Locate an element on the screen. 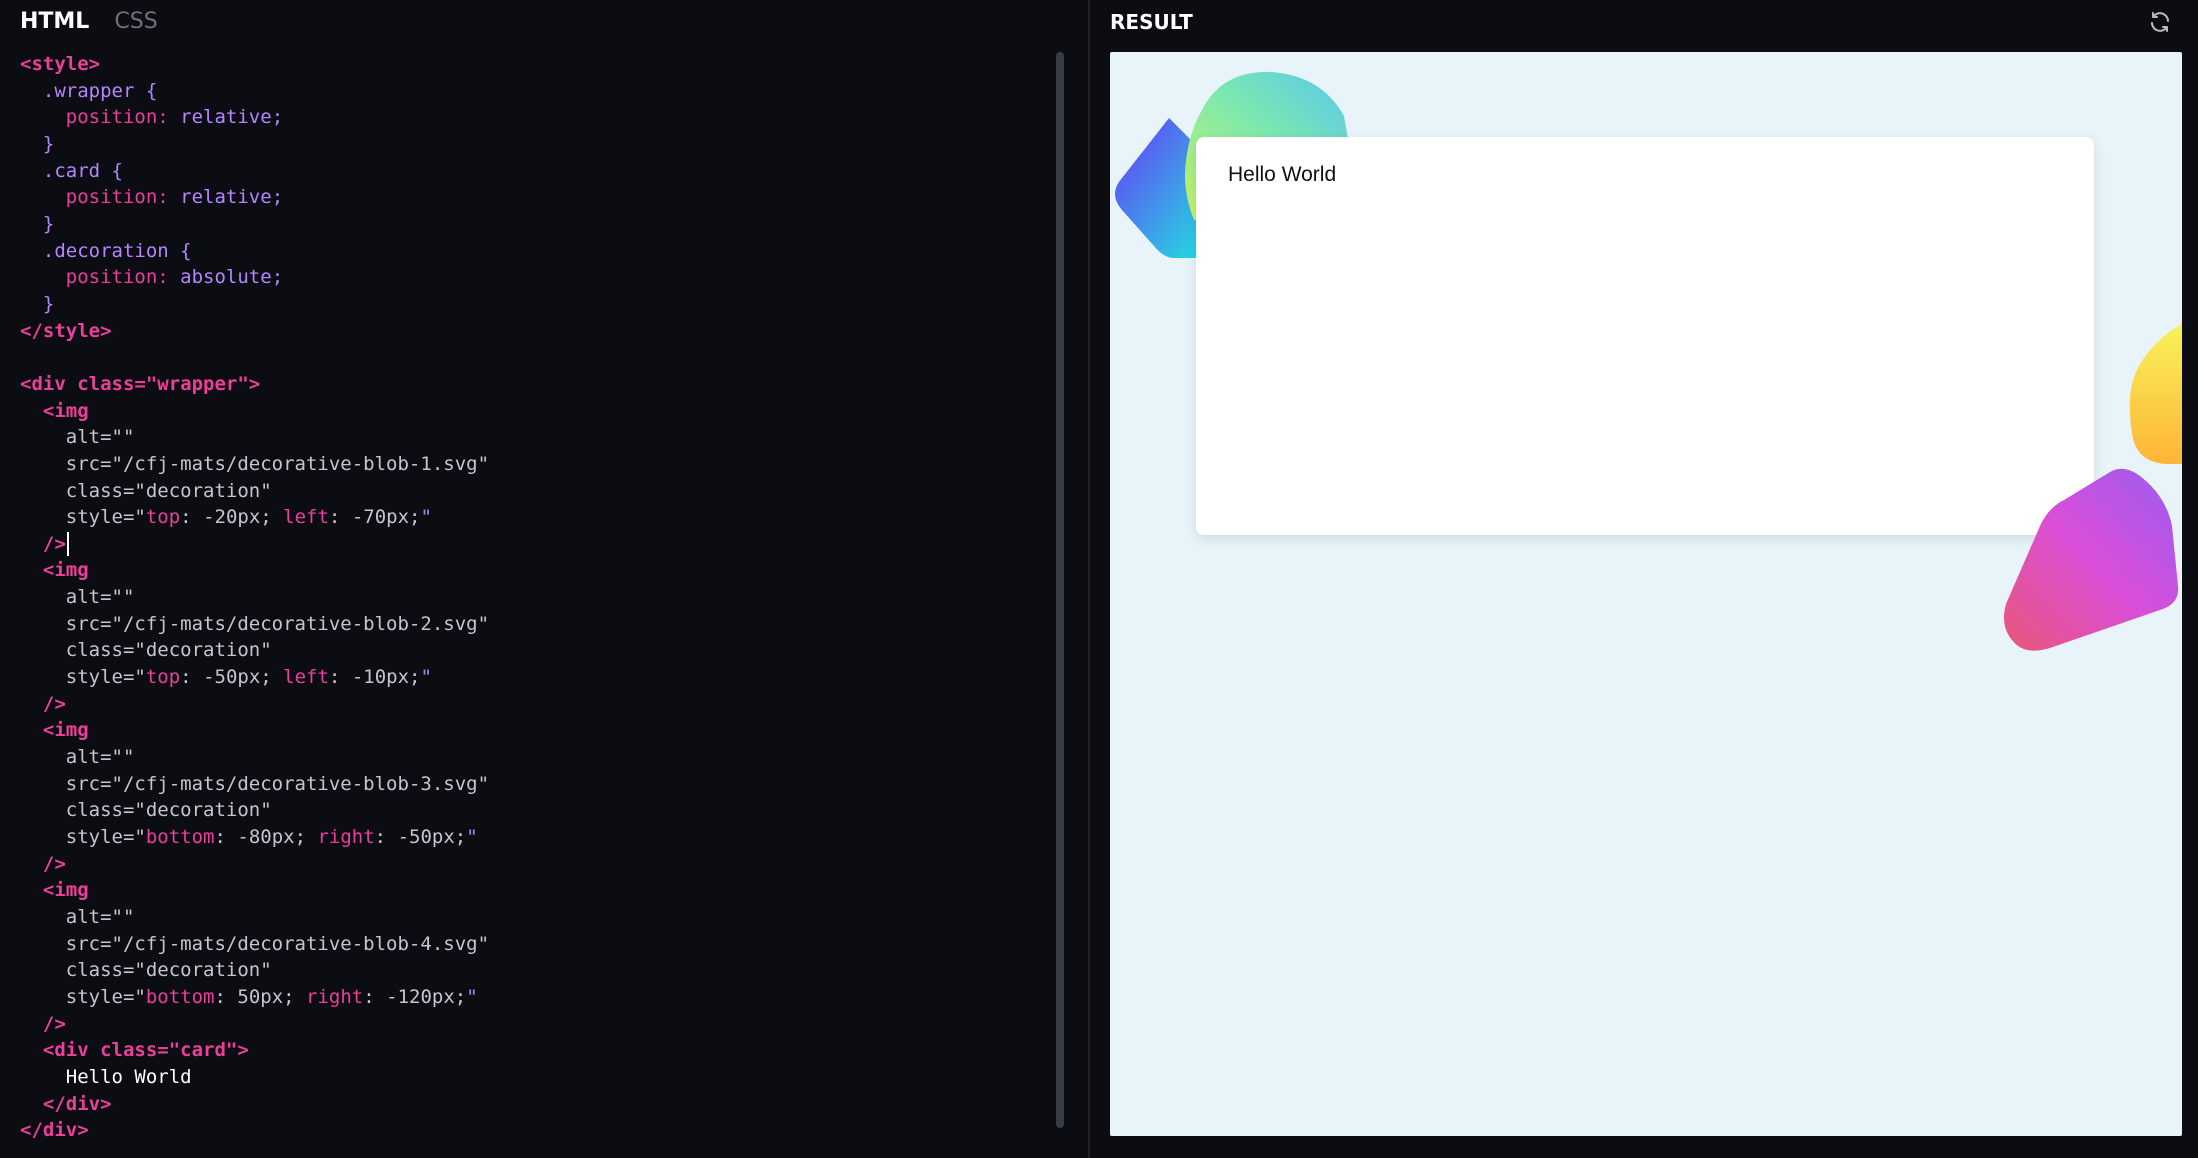 The image size is (2198, 1158). code-line: position: absolute; is located at coordinates (535, 277).